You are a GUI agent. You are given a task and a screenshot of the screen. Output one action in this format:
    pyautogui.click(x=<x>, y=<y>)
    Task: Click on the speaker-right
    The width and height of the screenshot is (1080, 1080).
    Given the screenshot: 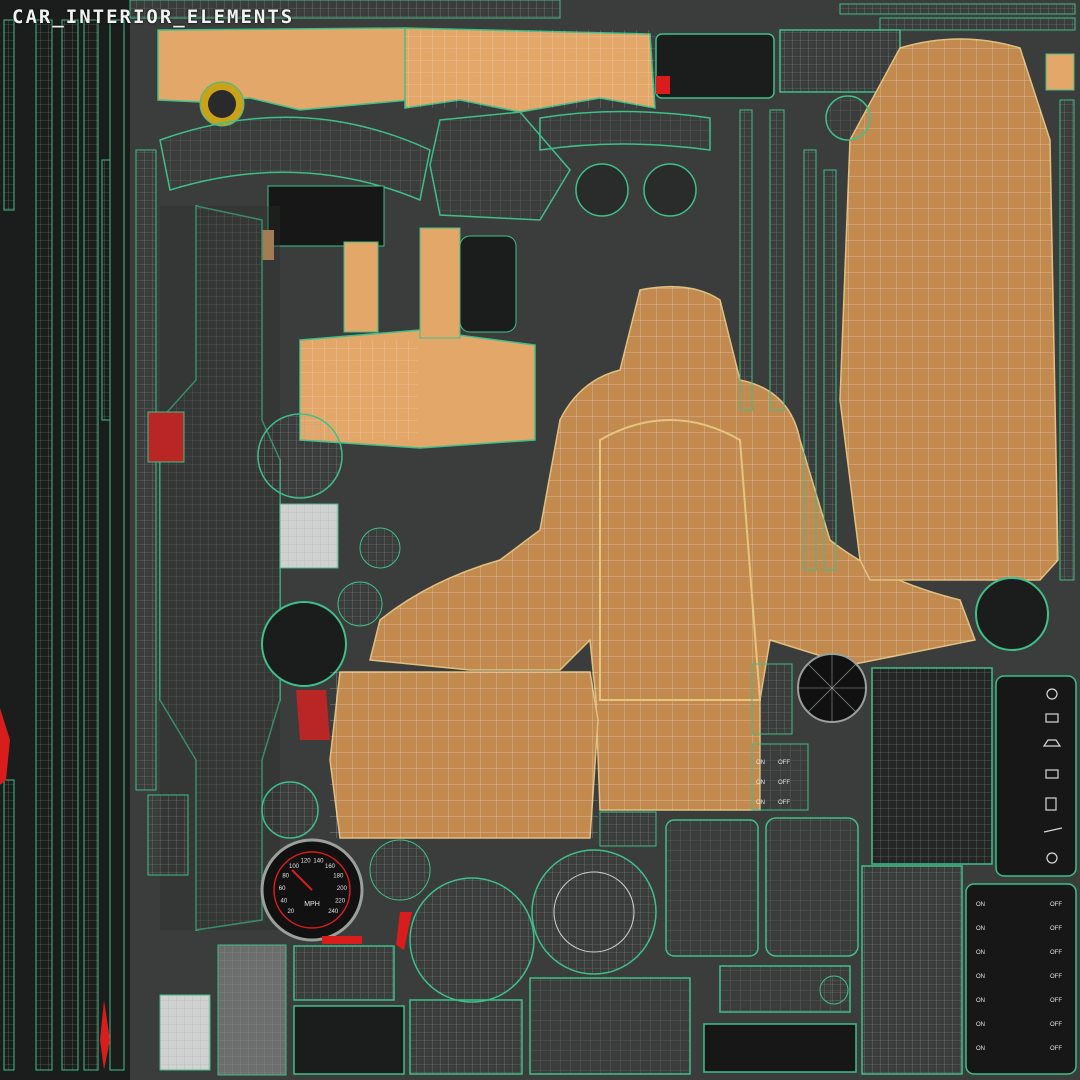 What is the action you would take?
    pyautogui.click(x=1012, y=614)
    